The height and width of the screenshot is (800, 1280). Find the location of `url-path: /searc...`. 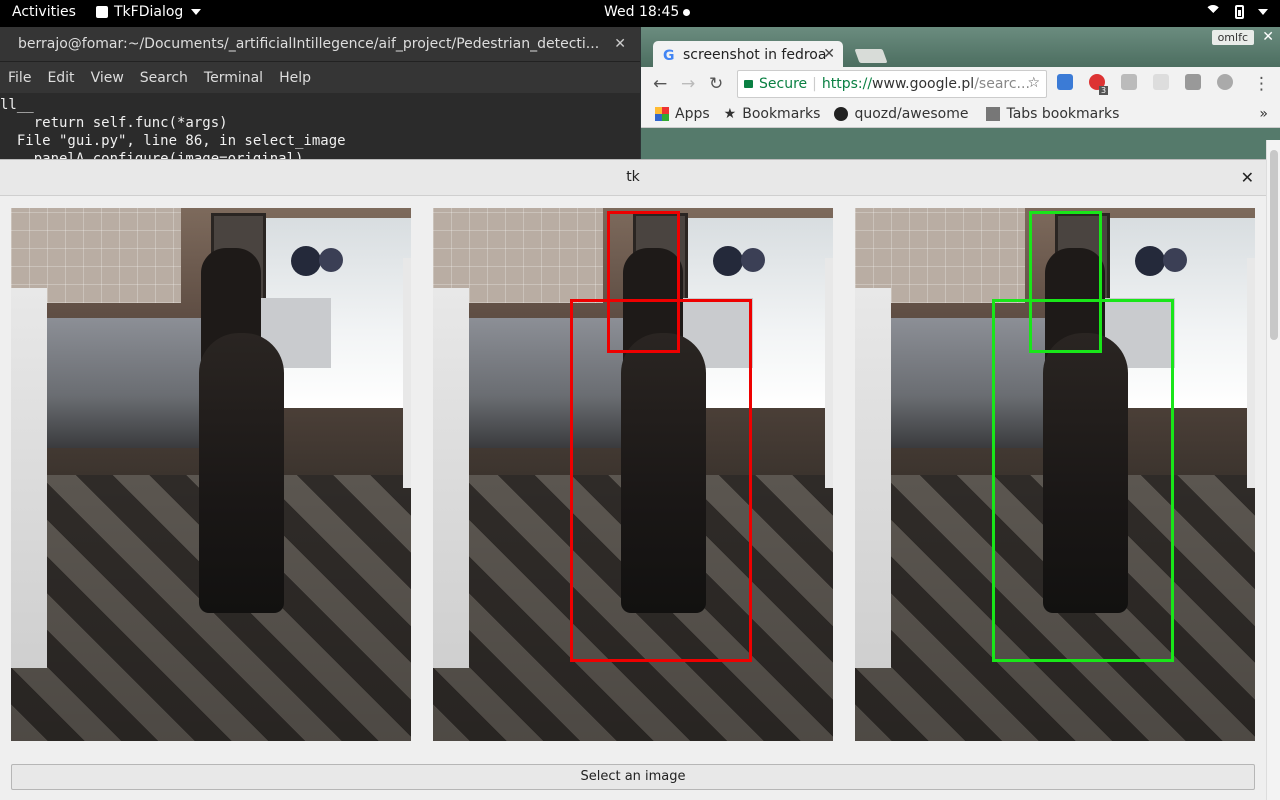

url-path: /searc... is located at coordinates (1002, 84).